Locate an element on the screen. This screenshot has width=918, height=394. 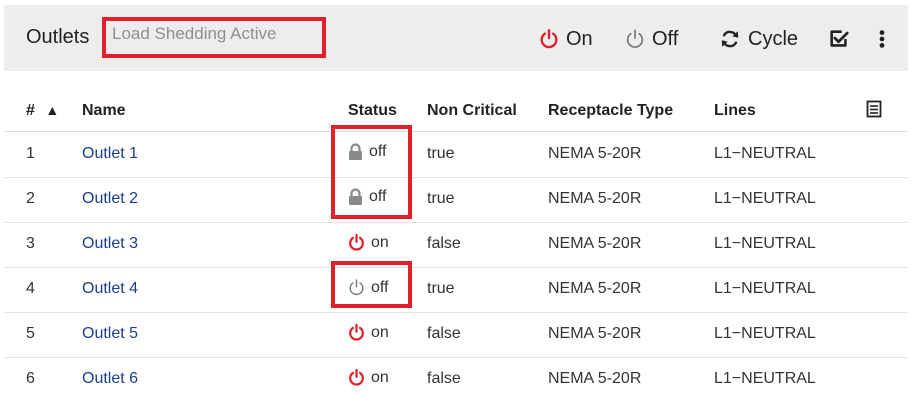
table-row: 1 Outlet 1 off true NEMA 5-20R L1−NEUTRAL is located at coordinates (456, 155).